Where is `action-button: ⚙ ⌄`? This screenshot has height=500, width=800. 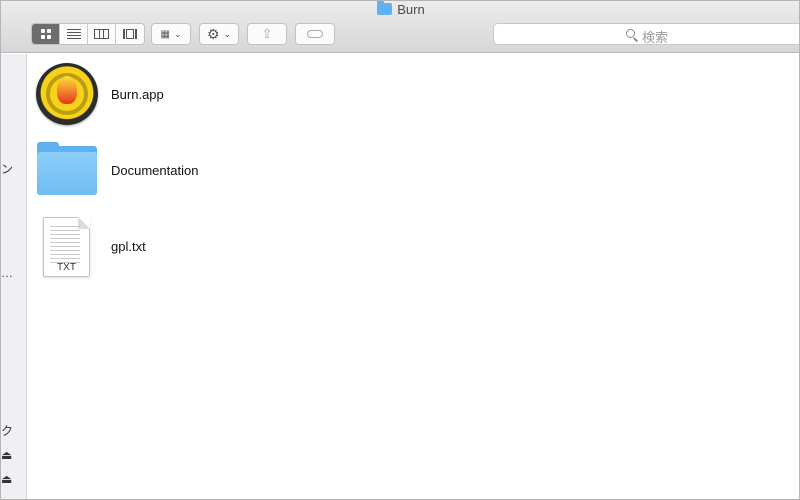
action-button: ⚙ ⌄ is located at coordinates (219, 34).